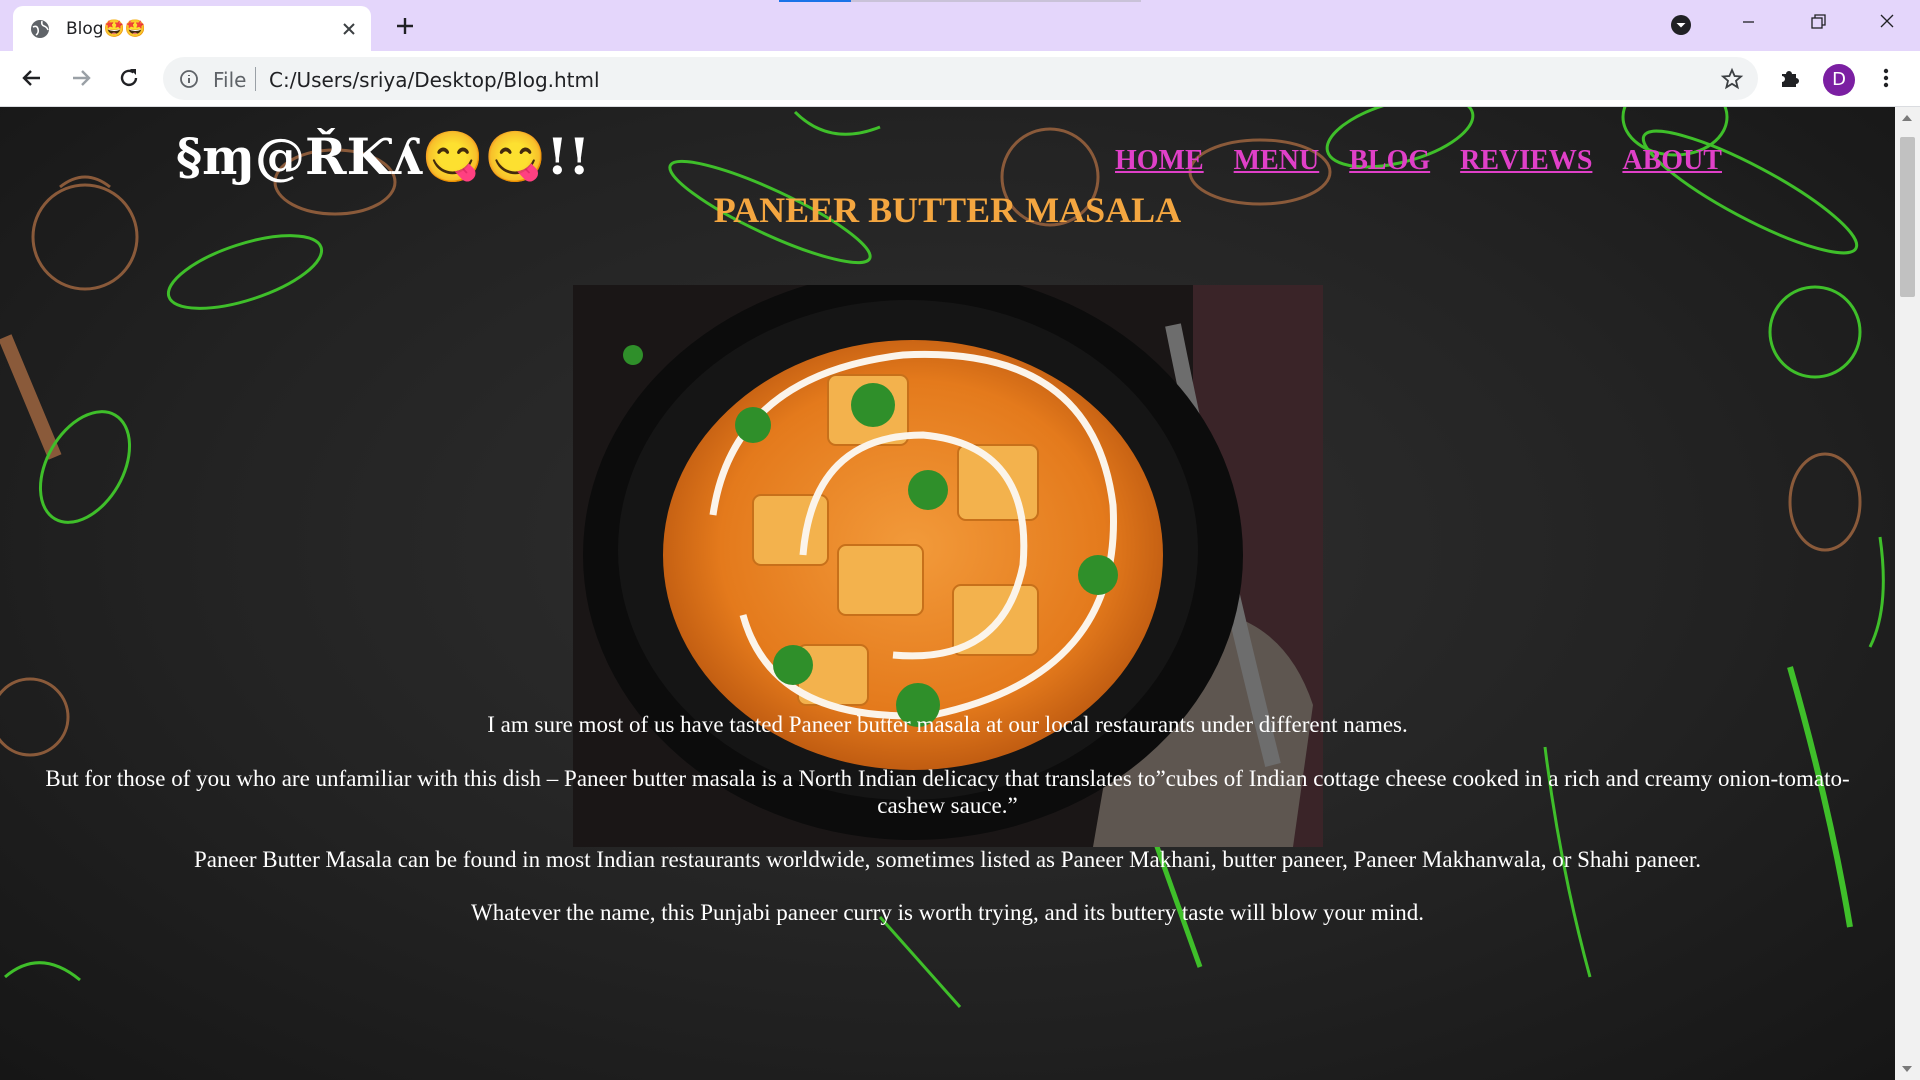 The width and height of the screenshot is (1920, 1080). I want to click on nav-link-about: ABOUT, so click(1672, 160).